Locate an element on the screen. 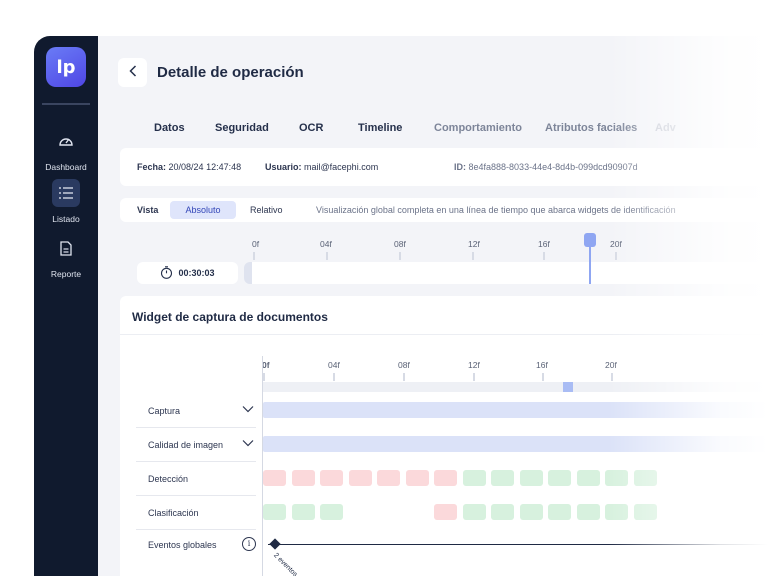  chevron-left-icon is located at coordinates (132, 73).